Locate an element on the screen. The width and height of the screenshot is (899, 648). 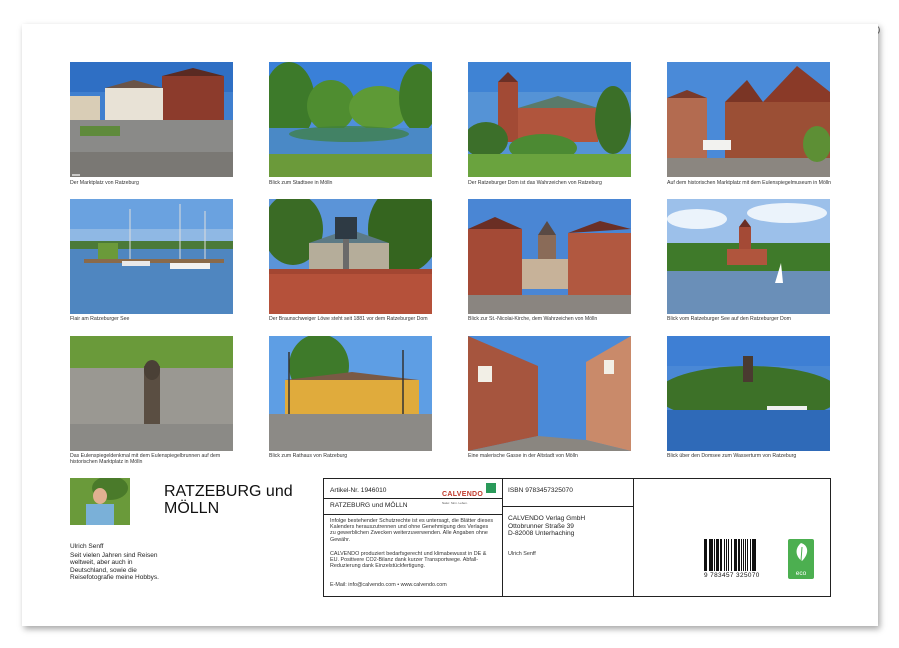
brand-name: CALVENDO is located at coordinates (463, 494).